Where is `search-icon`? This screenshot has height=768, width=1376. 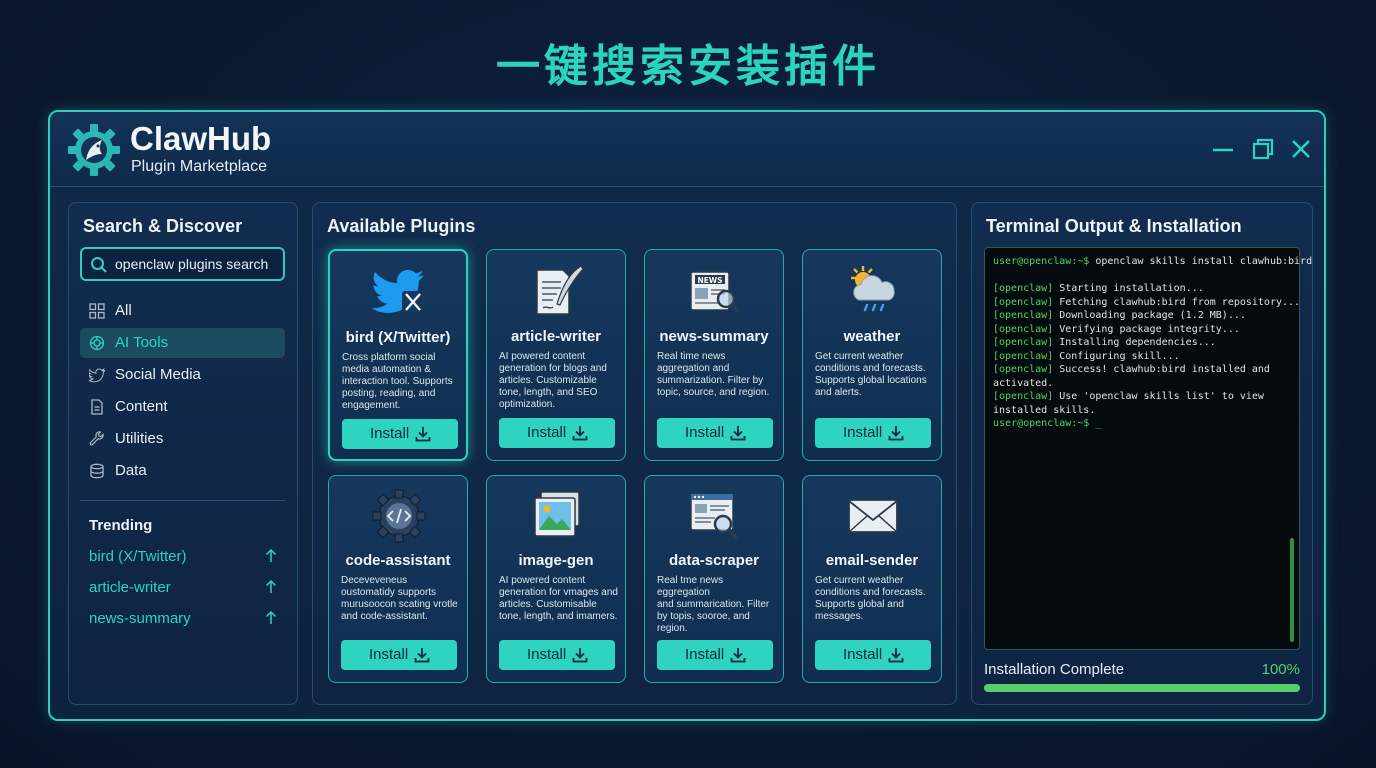 search-icon is located at coordinates (99, 265).